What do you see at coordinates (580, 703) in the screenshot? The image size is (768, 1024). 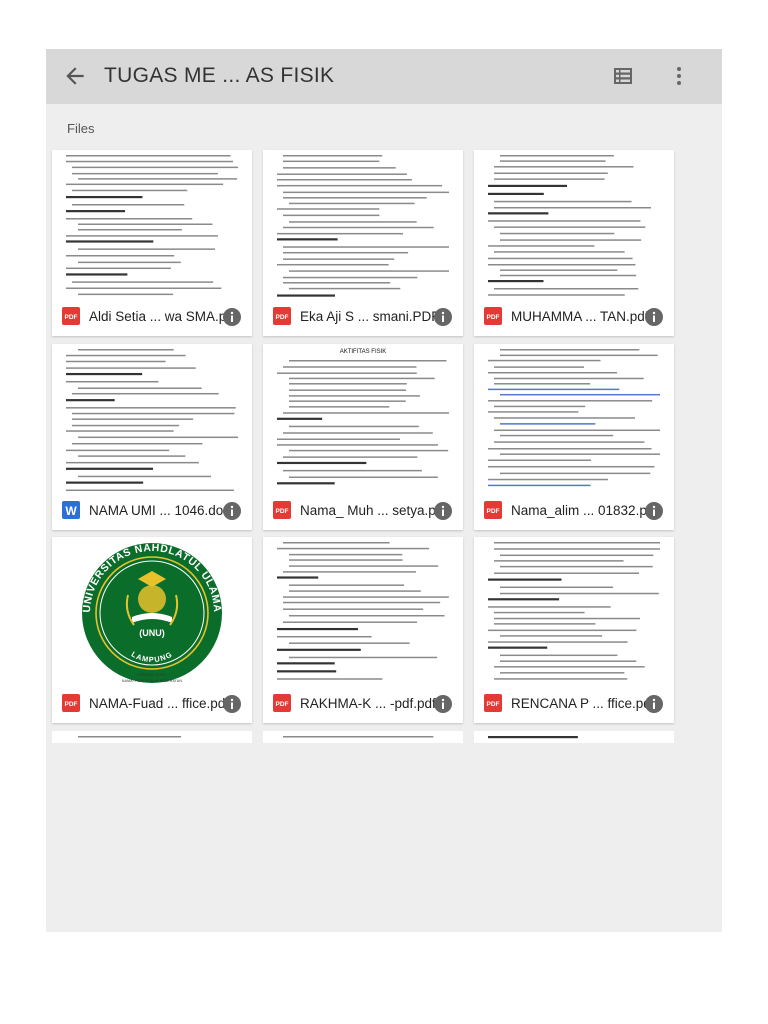 I see `file-name: RENCANA P ... ffice.pdf` at bounding box center [580, 703].